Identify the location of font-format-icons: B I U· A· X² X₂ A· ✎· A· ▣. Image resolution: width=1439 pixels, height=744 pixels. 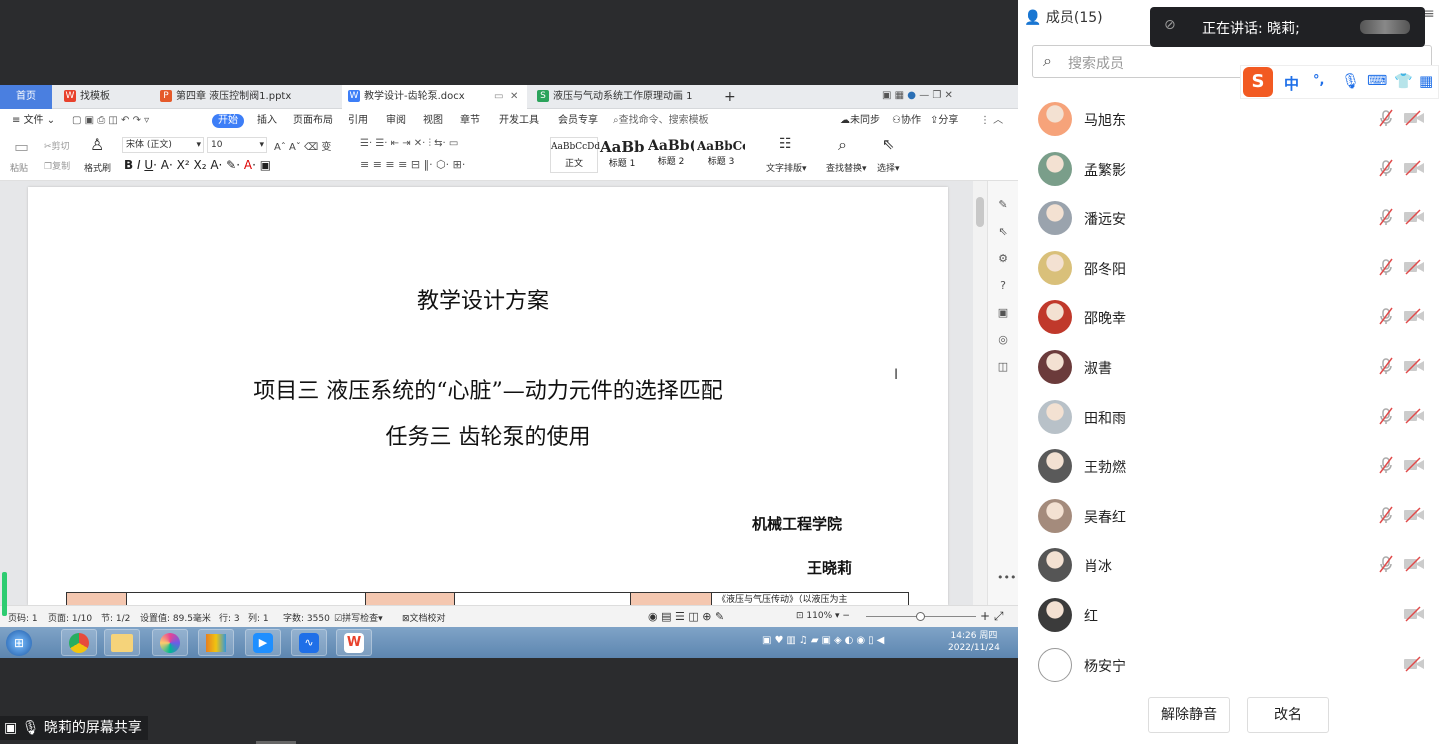
(197, 165).